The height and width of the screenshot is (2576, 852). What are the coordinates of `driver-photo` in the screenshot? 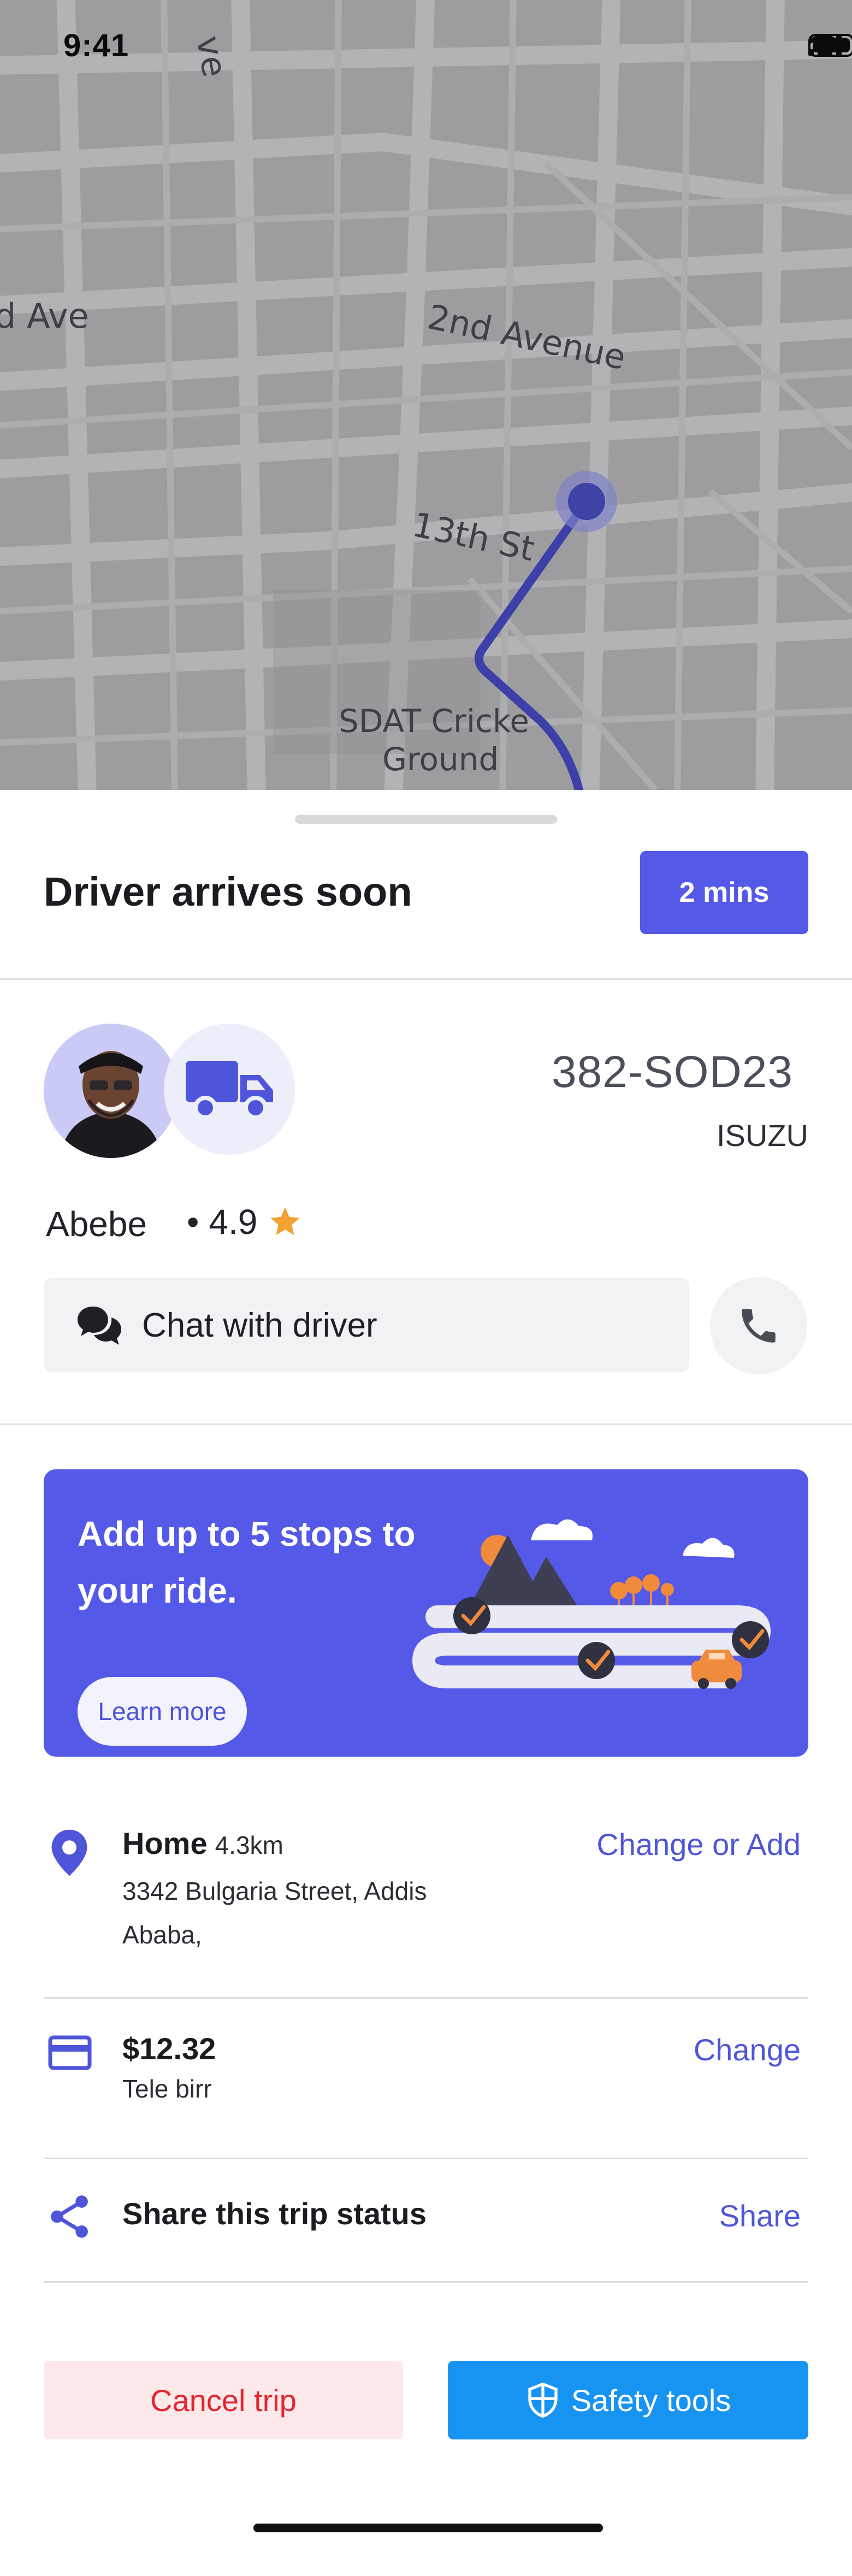 It's located at (111, 1091).